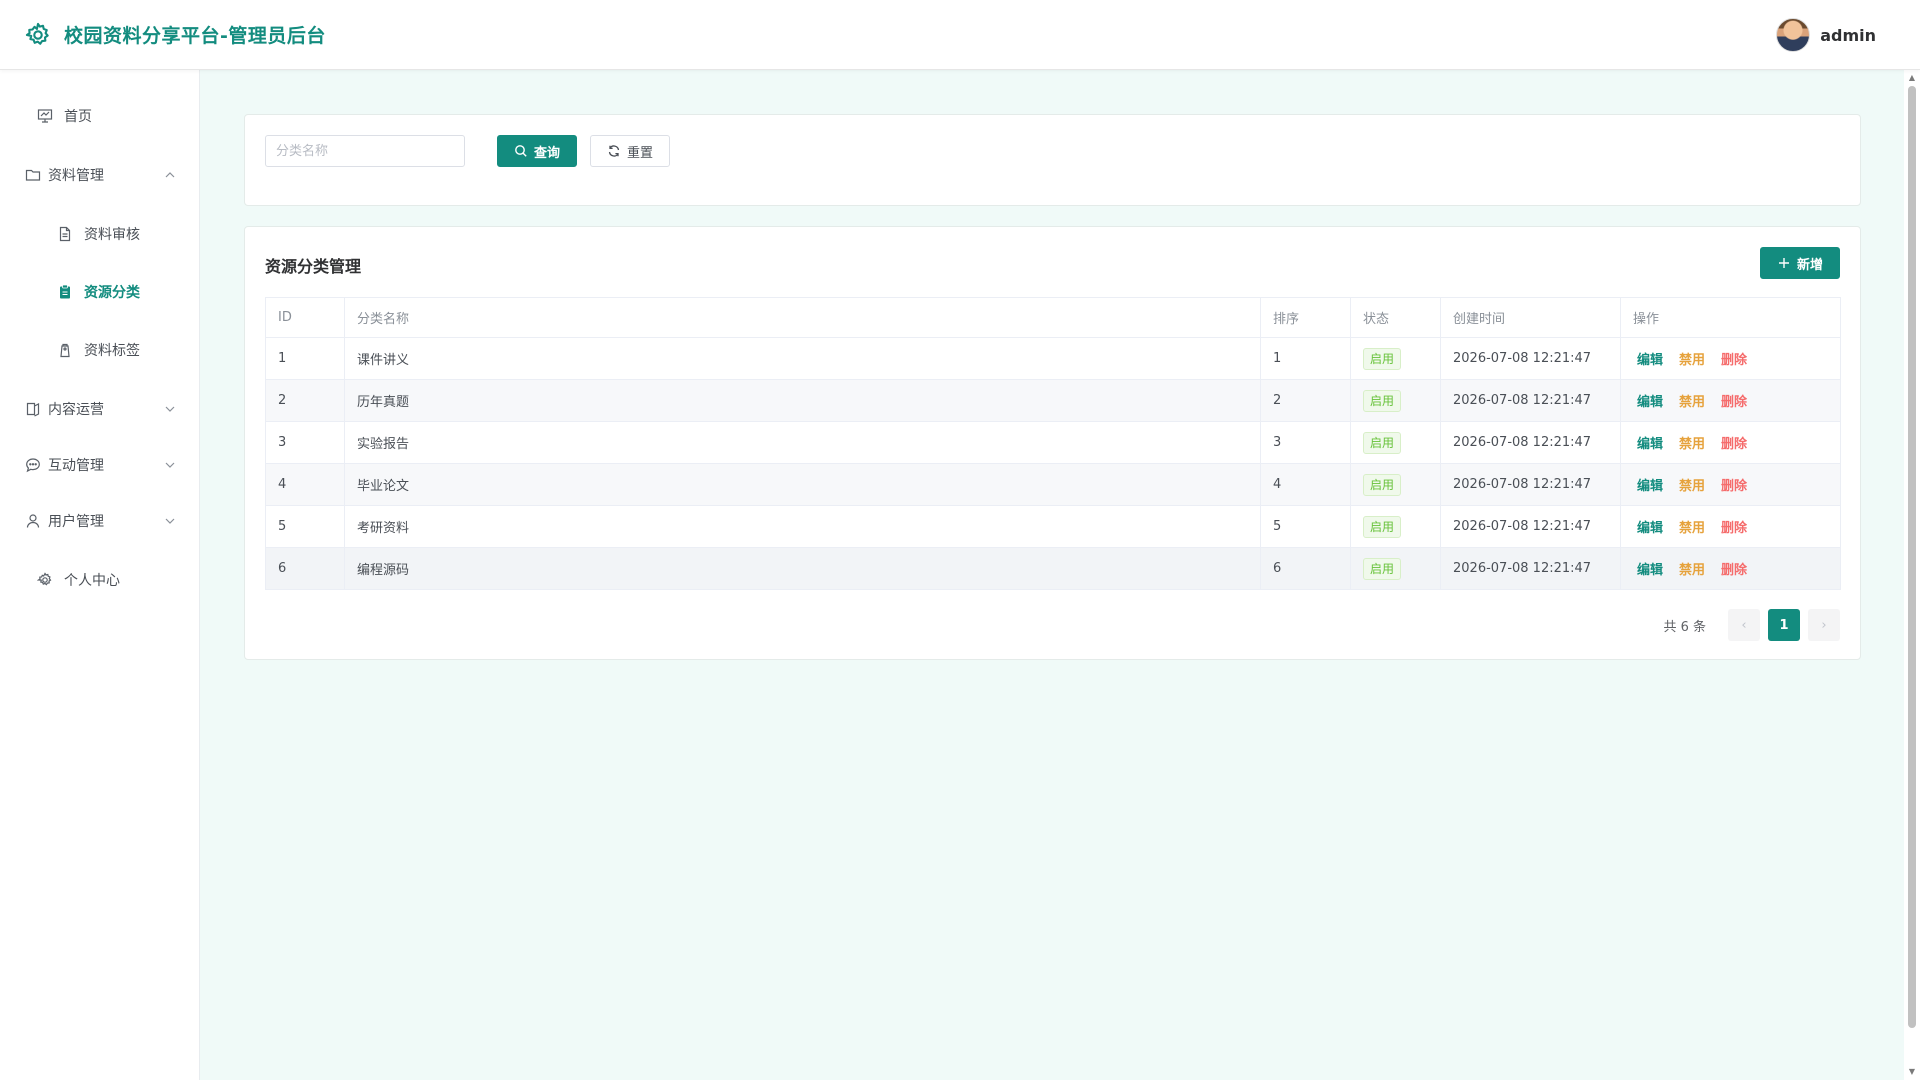 The image size is (1920, 1080). Describe the element at coordinates (1824, 625) in the screenshot. I see `next-page-button: ›` at that location.